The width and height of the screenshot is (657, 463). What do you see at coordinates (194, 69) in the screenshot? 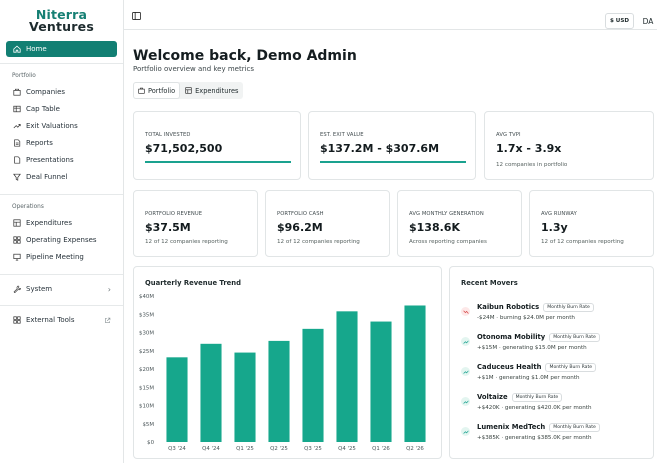
I see `page-subtitle: Portfolio overview and key metrics` at bounding box center [194, 69].